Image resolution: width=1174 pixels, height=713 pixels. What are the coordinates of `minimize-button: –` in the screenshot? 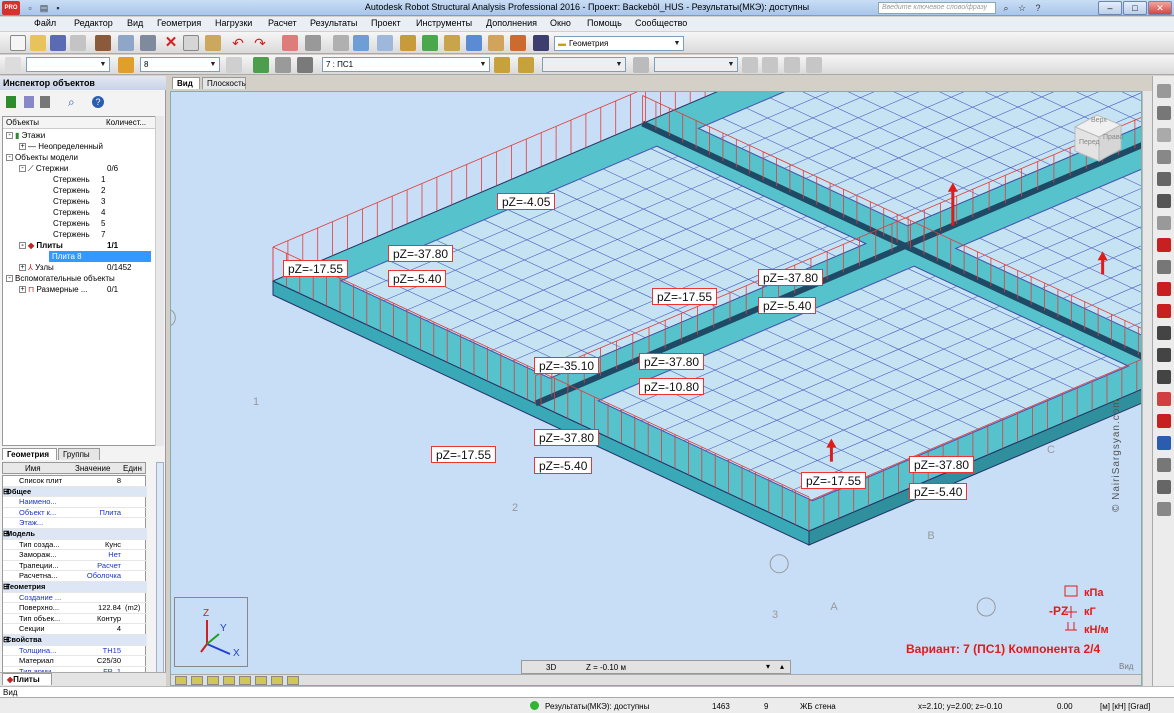 It's located at (1110, 8).